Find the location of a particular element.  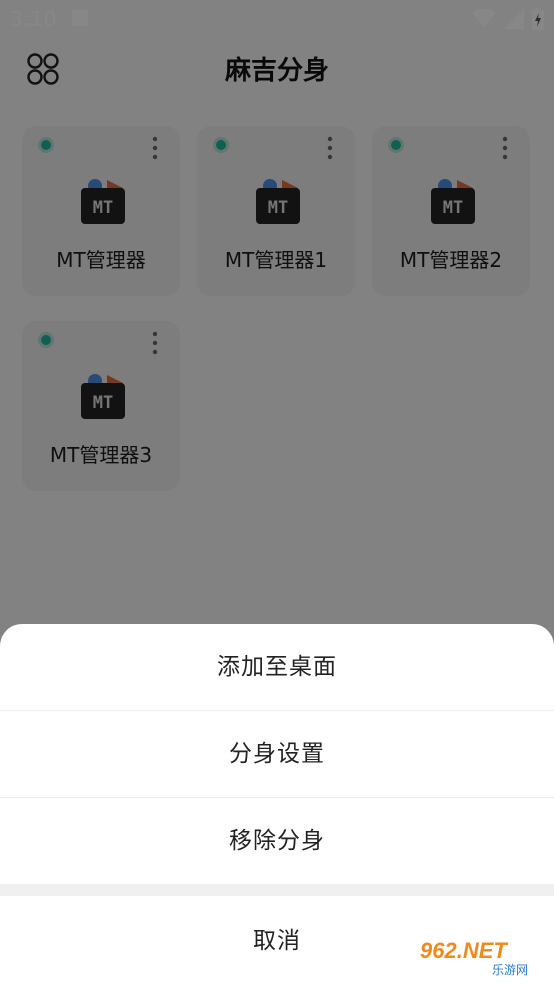

watermark-brand: 962.NET is located at coordinates (464, 950).